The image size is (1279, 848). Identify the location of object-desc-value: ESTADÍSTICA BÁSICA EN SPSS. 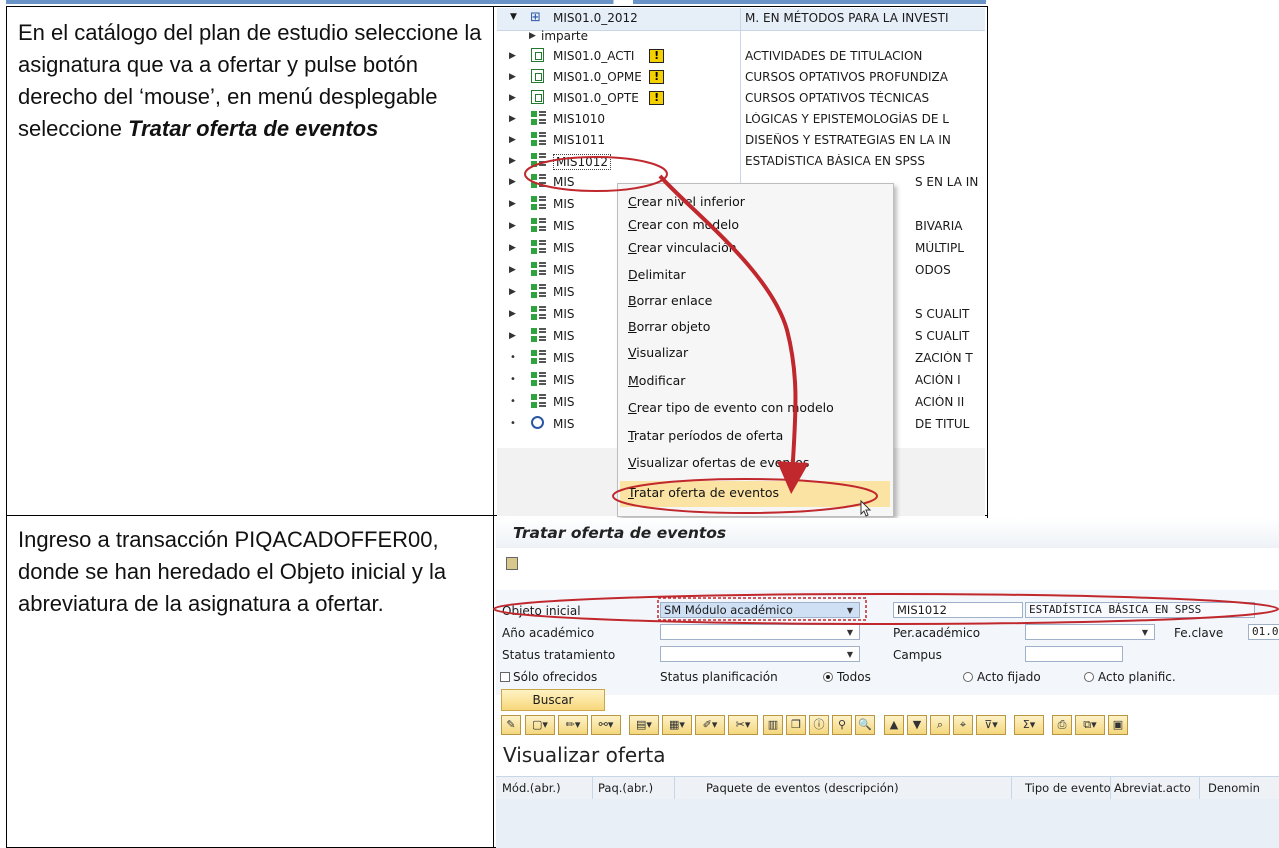
(1115, 609).